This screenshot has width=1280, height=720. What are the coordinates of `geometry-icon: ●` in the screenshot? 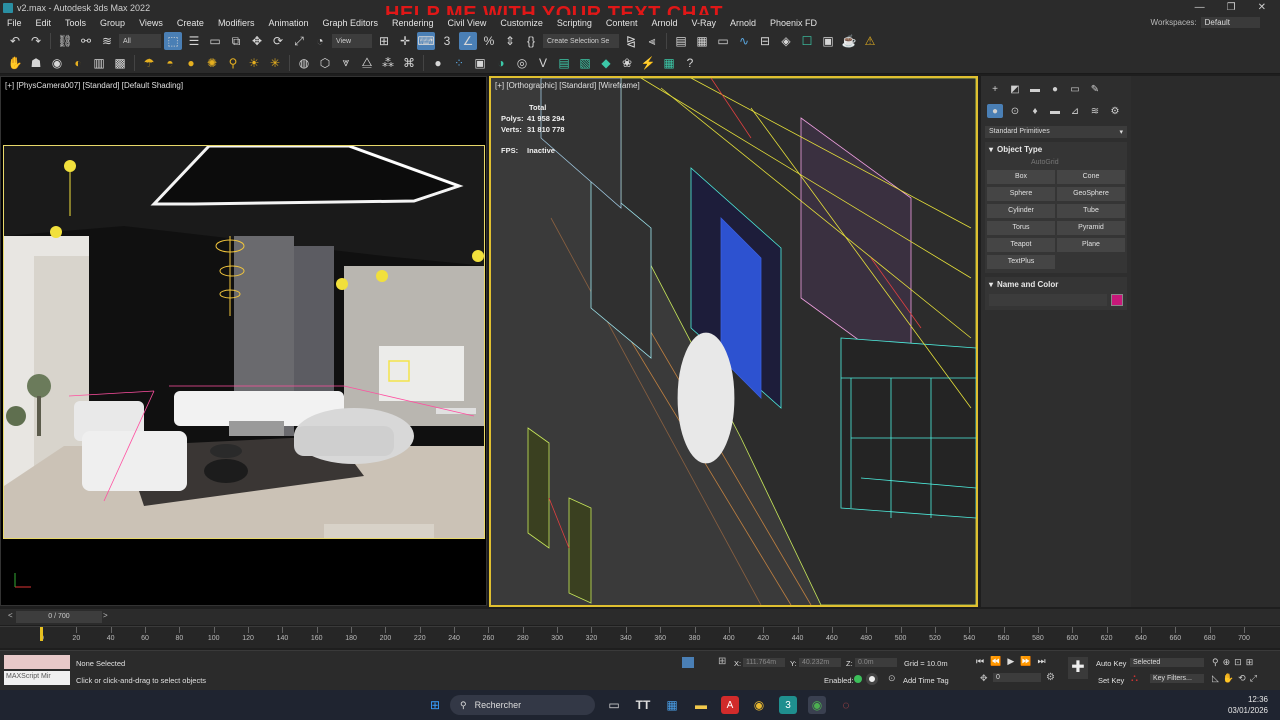 It's located at (995, 111).